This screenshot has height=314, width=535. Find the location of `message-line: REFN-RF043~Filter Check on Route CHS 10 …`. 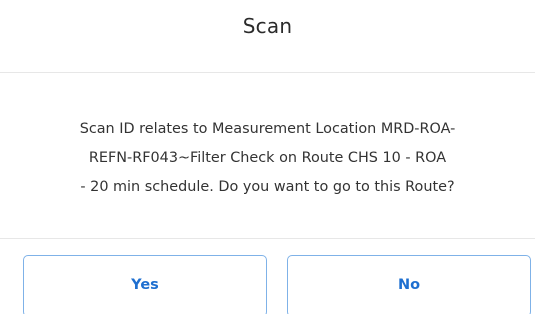

message-line: REFN-RF043~Filter Check on Route CHS 10 … is located at coordinates (267, 158).